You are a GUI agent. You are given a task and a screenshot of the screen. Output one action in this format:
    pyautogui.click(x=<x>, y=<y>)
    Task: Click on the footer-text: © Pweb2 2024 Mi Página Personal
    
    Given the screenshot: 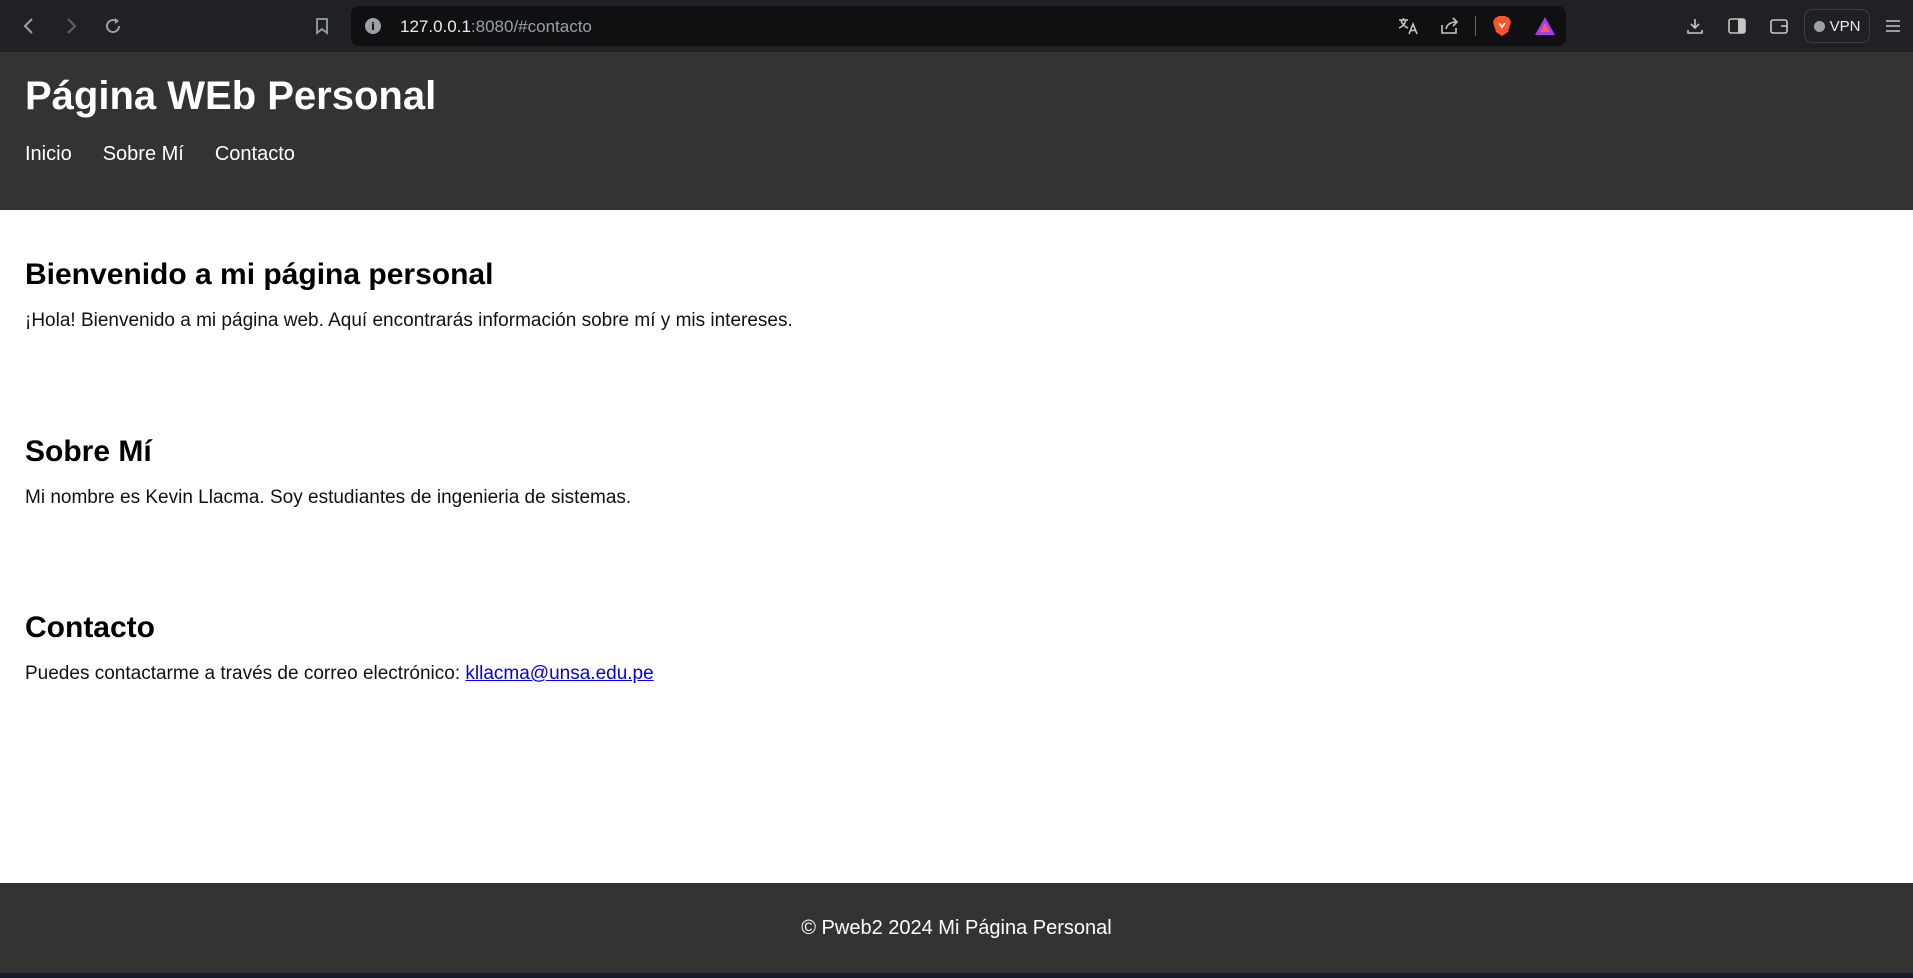 What is the action you would take?
    pyautogui.click(x=956, y=927)
    